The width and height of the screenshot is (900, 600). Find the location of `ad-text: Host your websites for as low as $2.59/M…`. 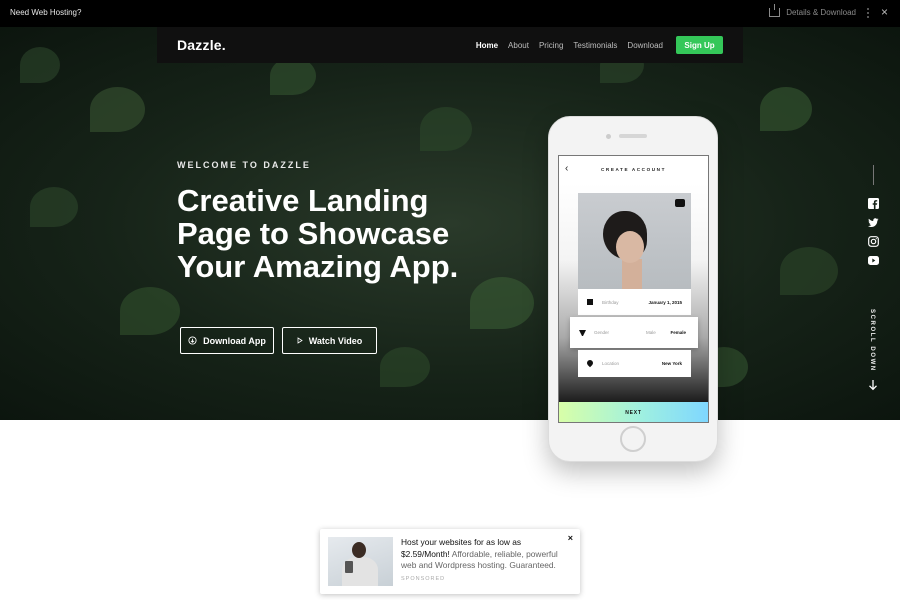

ad-text: Host your websites for as low as $2.59/M… is located at coordinates (485, 554).